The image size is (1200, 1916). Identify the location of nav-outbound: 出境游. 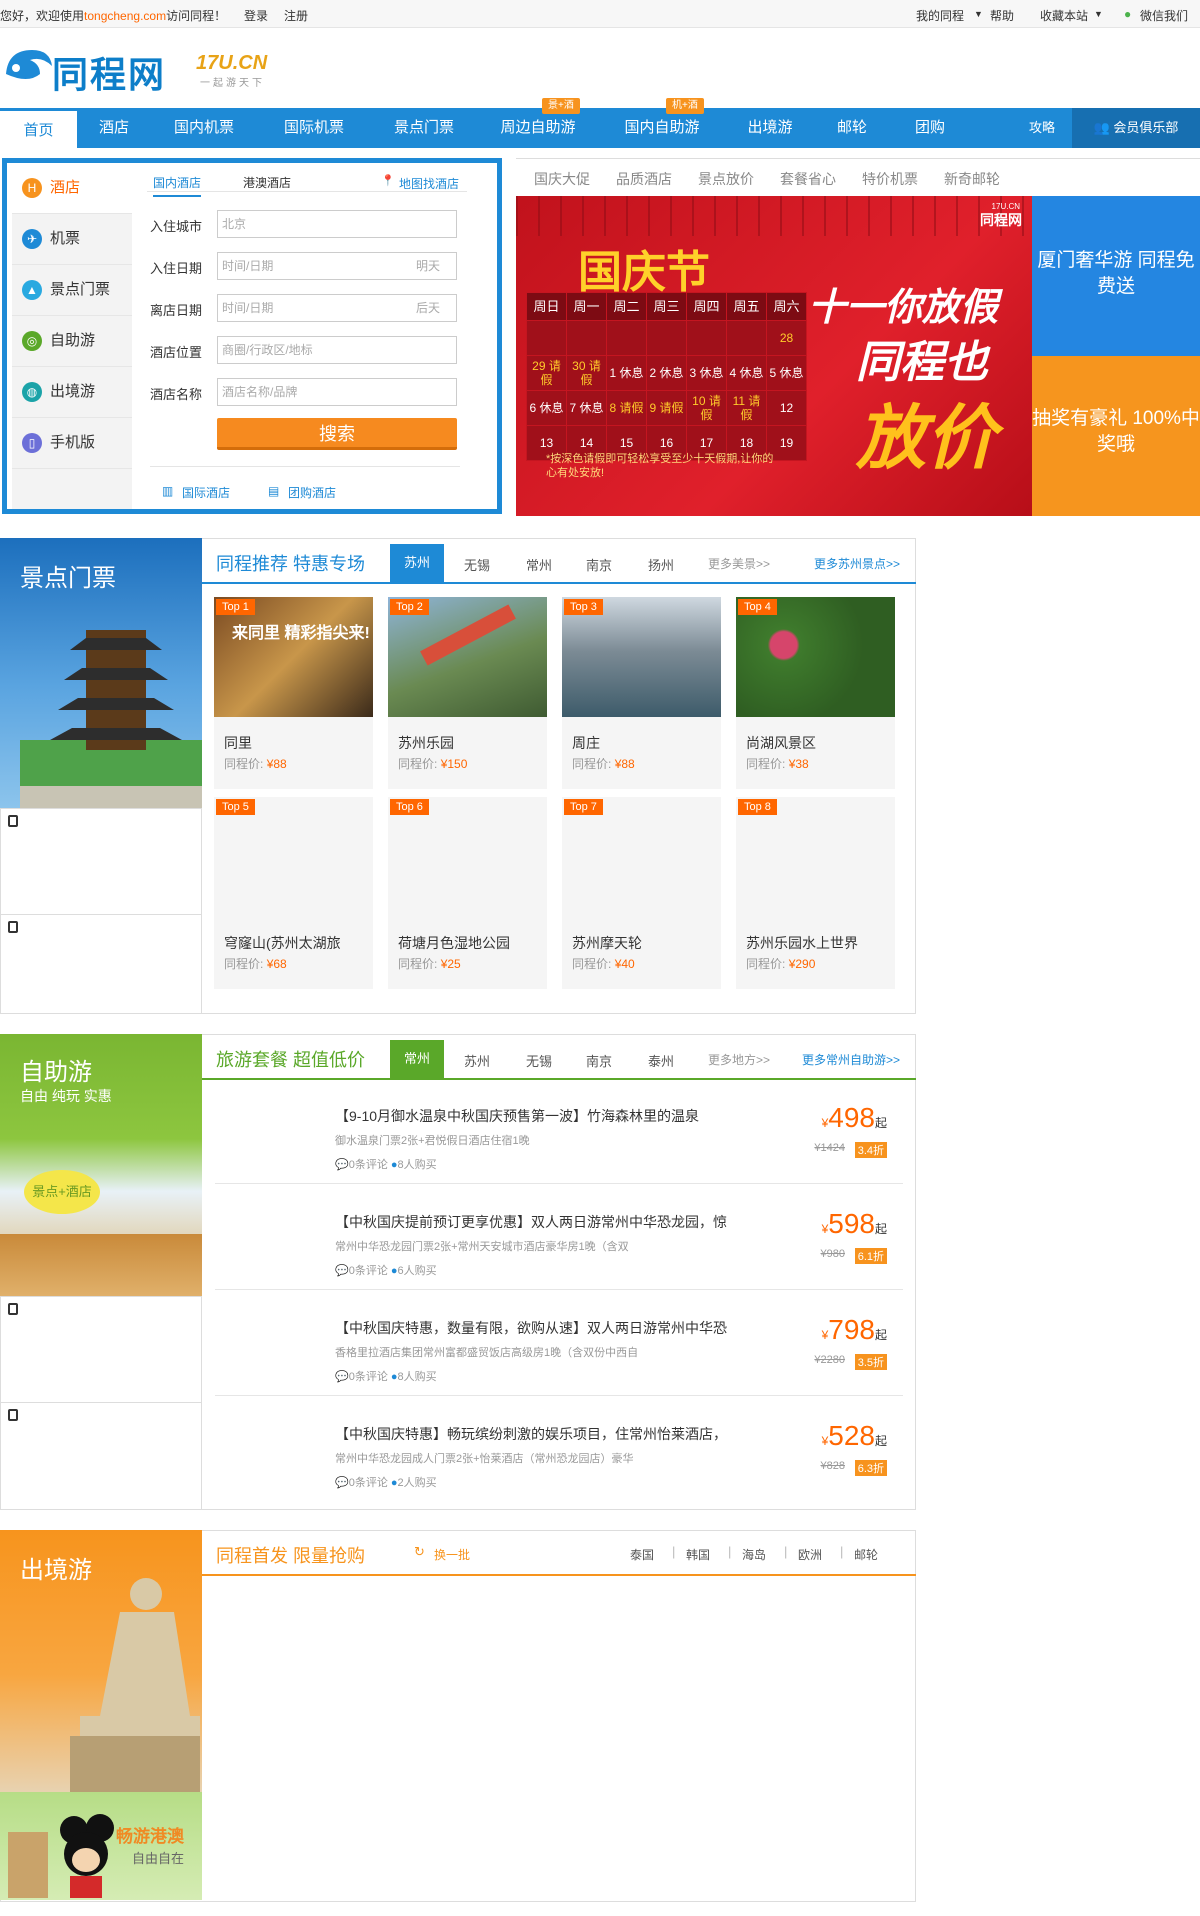
(770, 128).